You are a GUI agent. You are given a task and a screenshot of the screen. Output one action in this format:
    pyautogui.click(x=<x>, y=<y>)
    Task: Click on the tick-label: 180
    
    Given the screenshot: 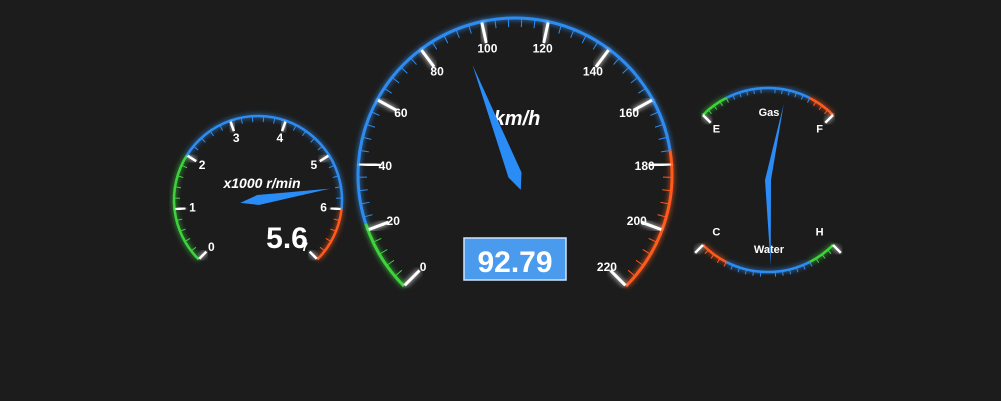 What is the action you would take?
    pyautogui.click(x=645, y=166)
    